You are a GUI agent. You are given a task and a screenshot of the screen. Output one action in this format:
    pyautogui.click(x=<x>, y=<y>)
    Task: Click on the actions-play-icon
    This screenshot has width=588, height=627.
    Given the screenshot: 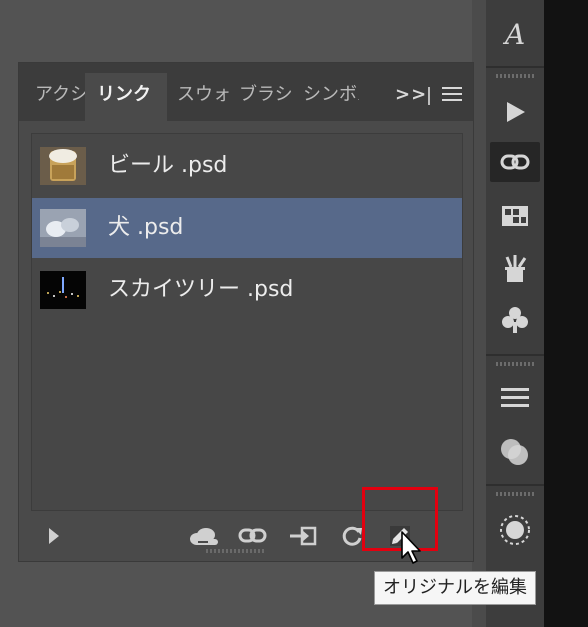 What is the action you would take?
    pyautogui.click(x=515, y=112)
    